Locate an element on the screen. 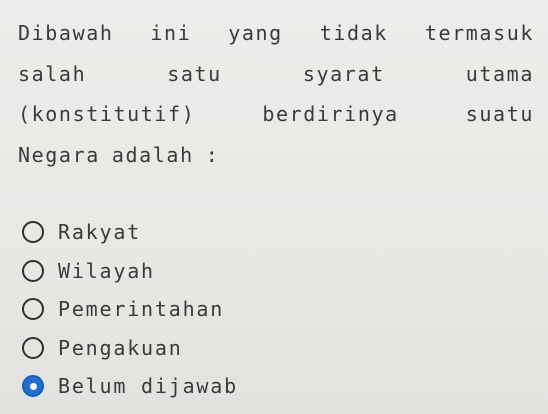 The image size is (548, 414). question-word: satu is located at coordinates (194, 73).